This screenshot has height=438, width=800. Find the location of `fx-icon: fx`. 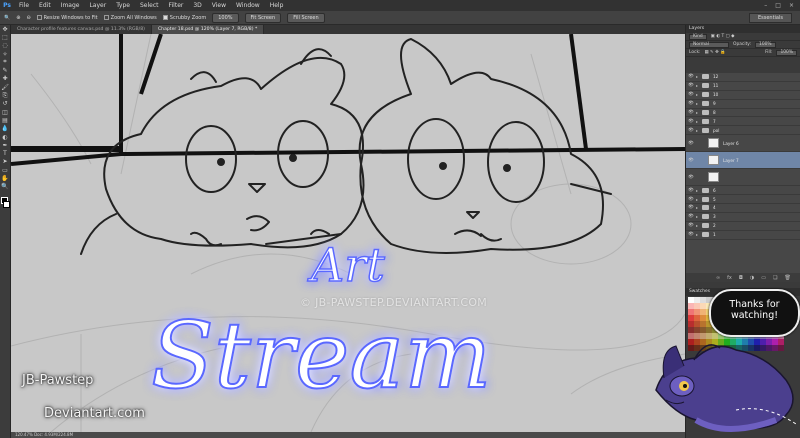

fx-icon: fx is located at coordinates (729, 278).